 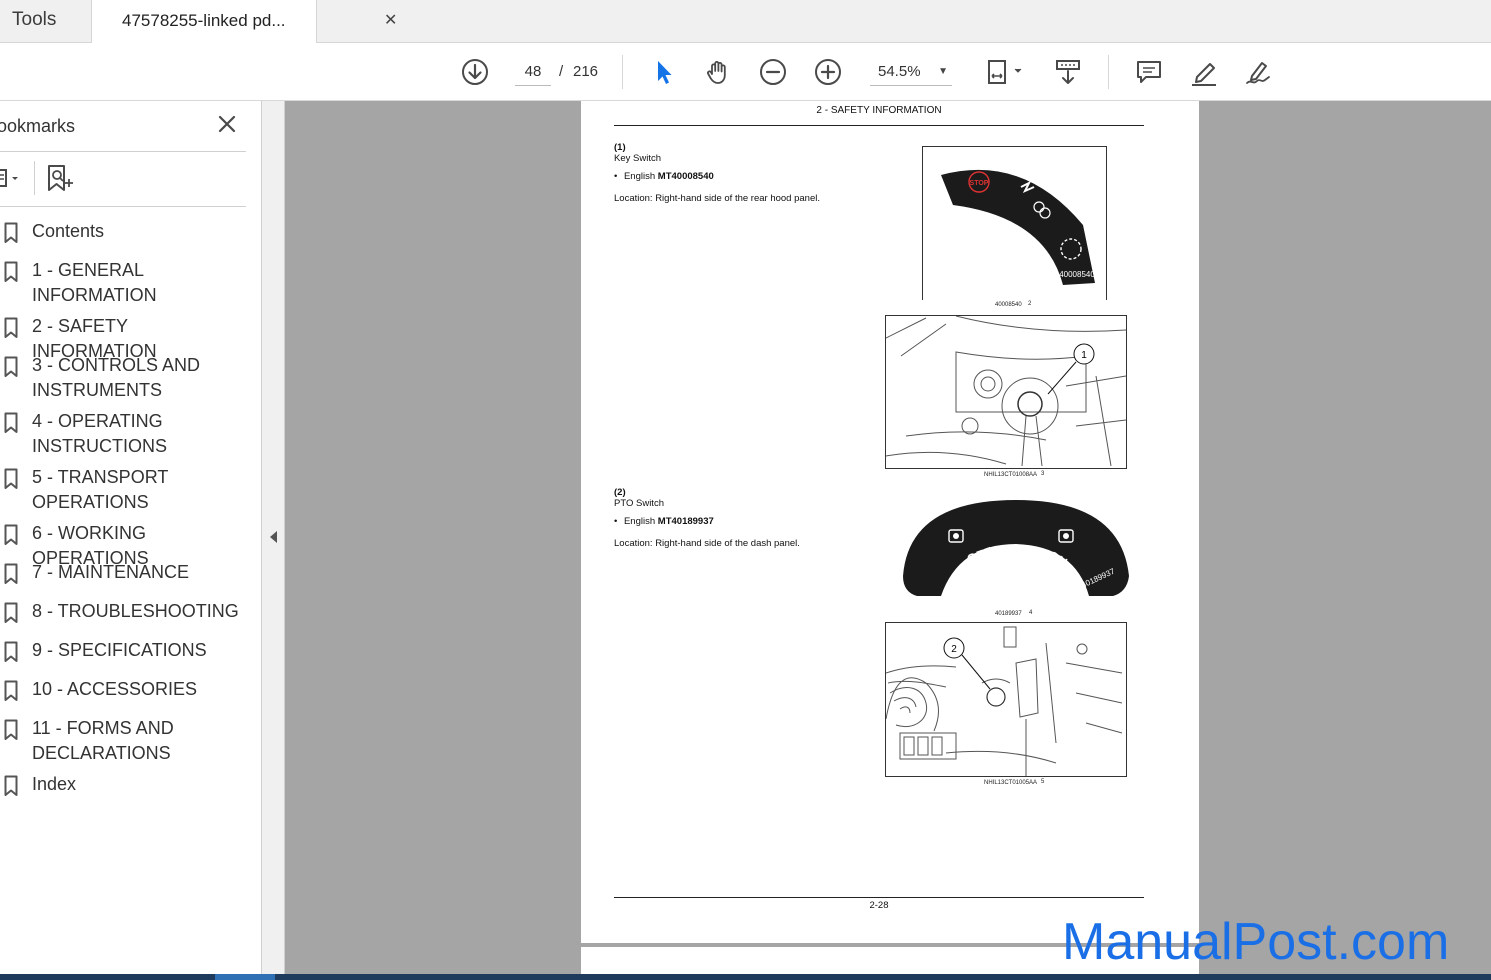 What do you see at coordinates (390, 20) in the screenshot?
I see `close-tab-icon: ✕` at bounding box center [390, 20].